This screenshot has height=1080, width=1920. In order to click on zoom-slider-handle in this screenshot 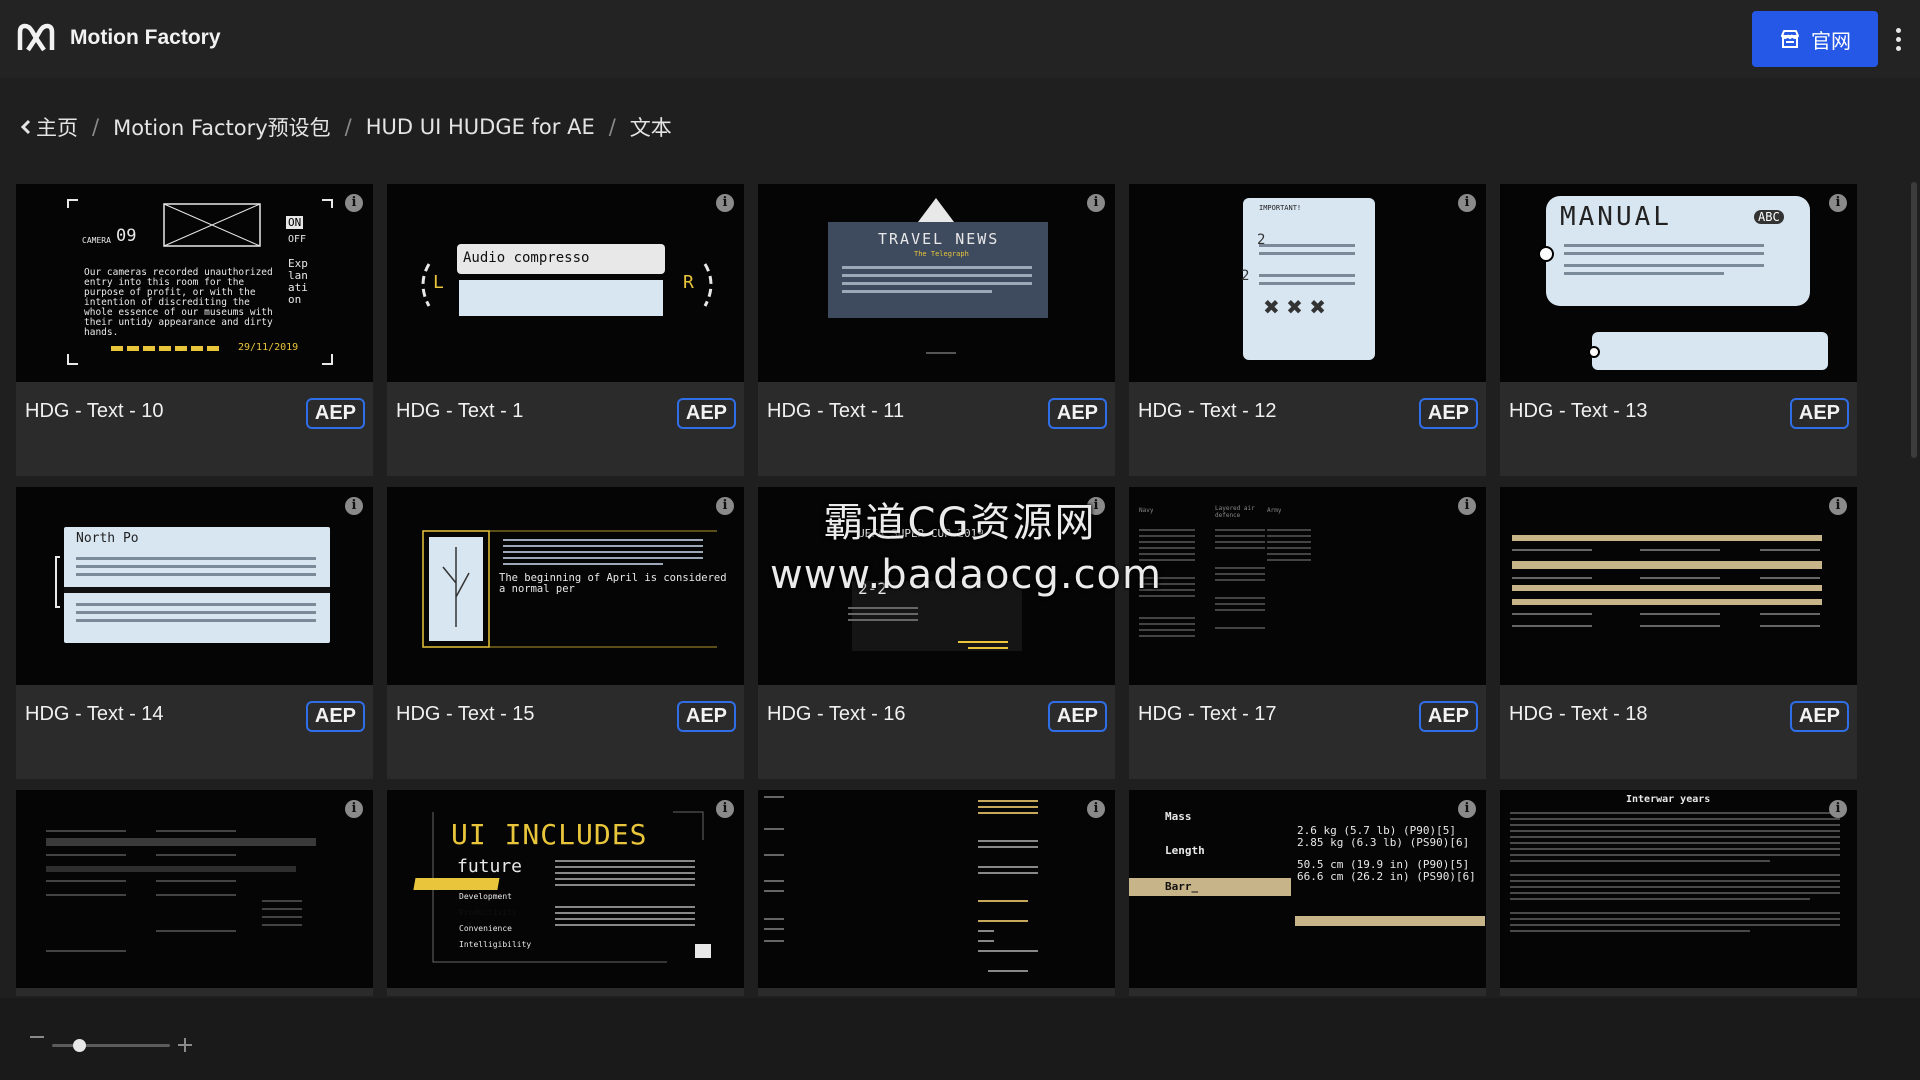, I will do `click(79, 1045)`.